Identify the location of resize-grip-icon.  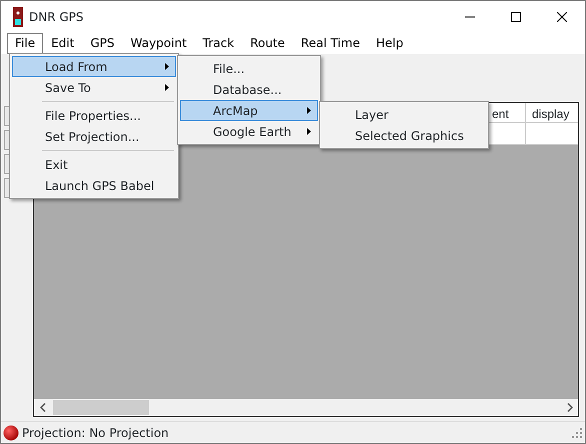
(576, 432).